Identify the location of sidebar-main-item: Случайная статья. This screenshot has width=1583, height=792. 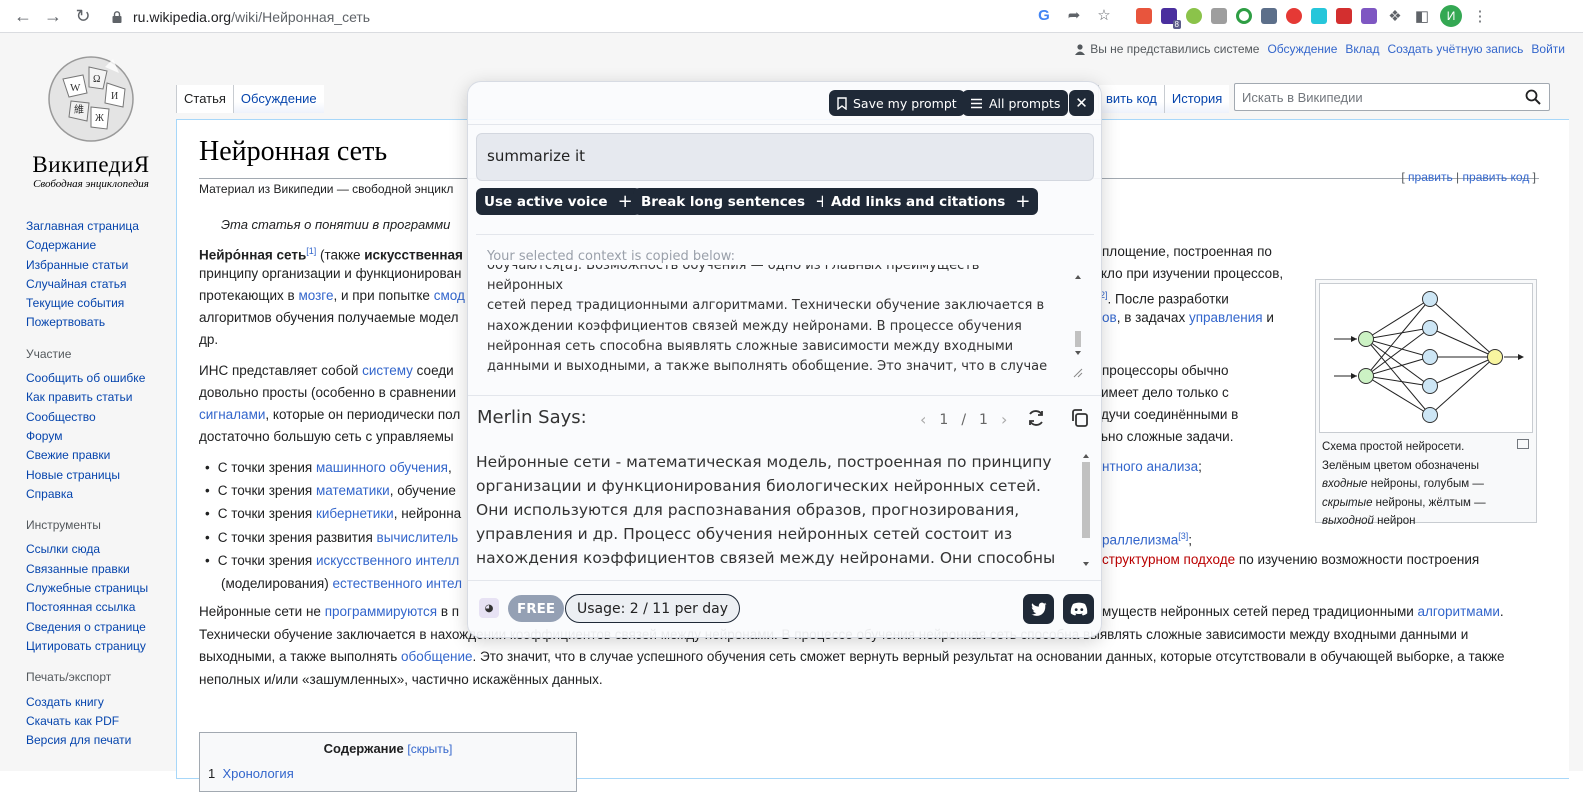
(101, 284).